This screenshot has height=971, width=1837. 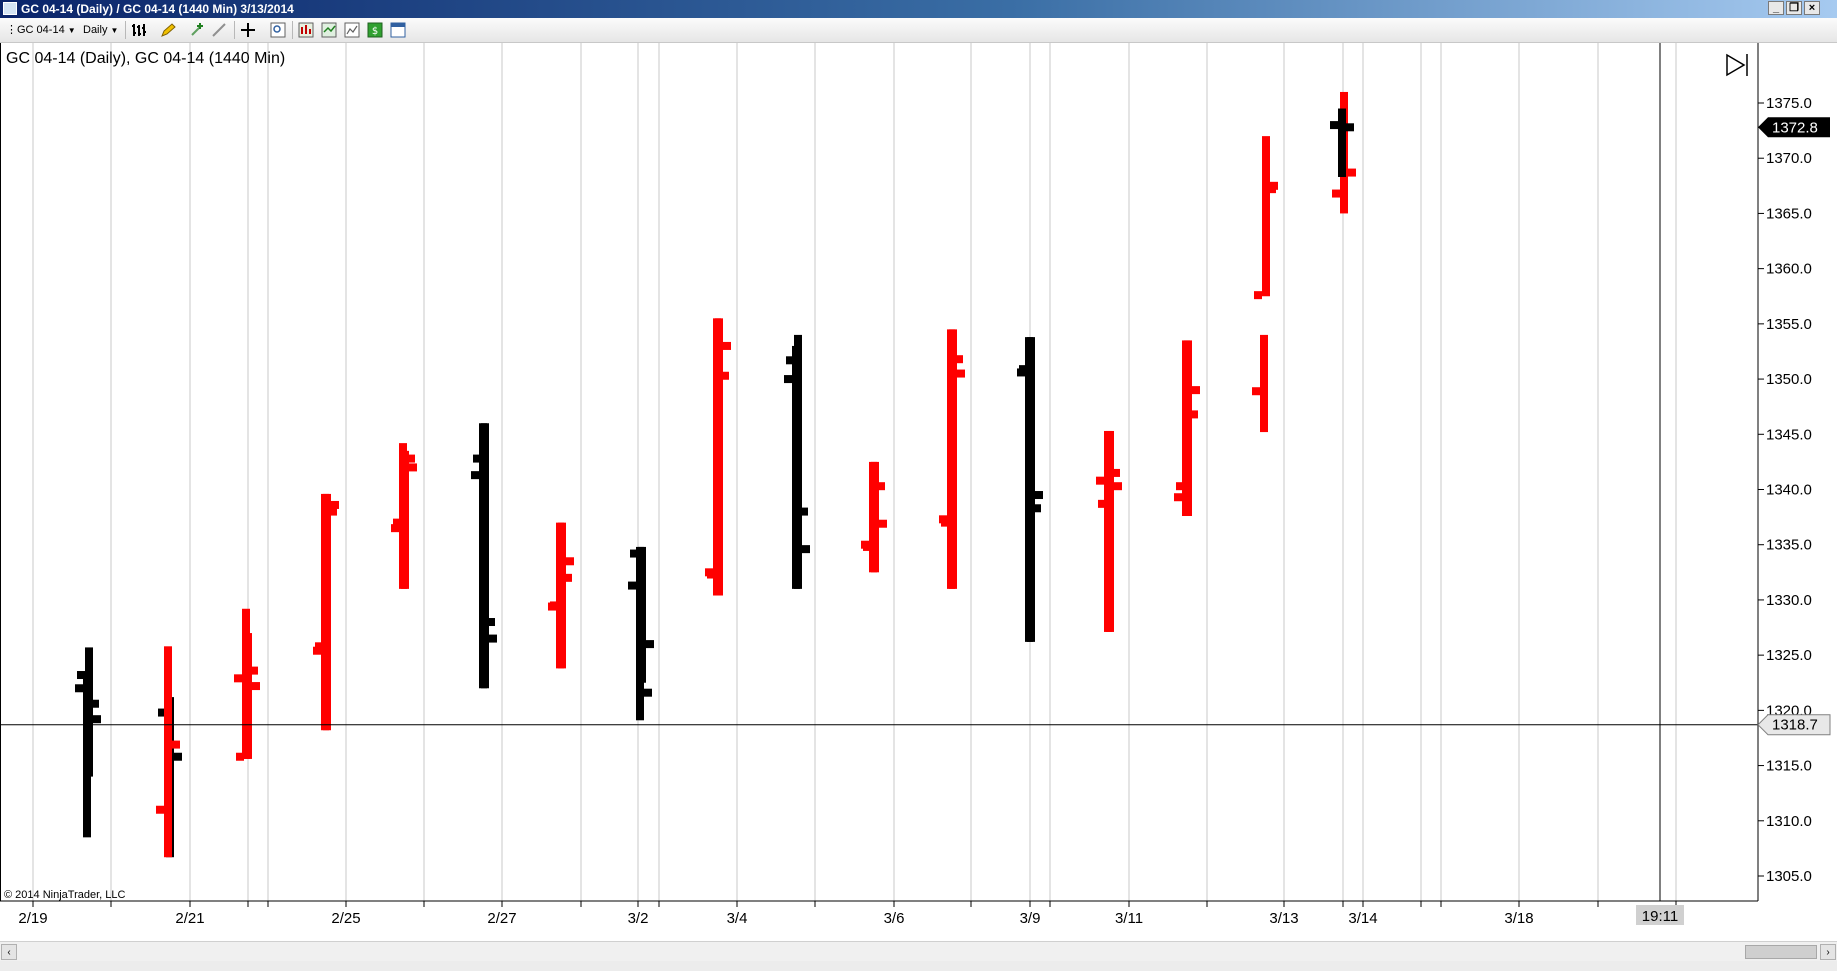 What do you see at coordinates (894, 918) in the screenshot?
I see `x-tick-label: 3/6` at bounding box center [894, 918].